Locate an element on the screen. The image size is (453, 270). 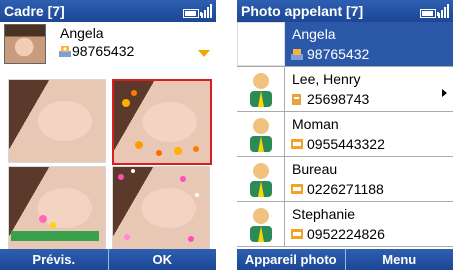
list-item: Moman 0955443322 is located at coordinates (345, 134).